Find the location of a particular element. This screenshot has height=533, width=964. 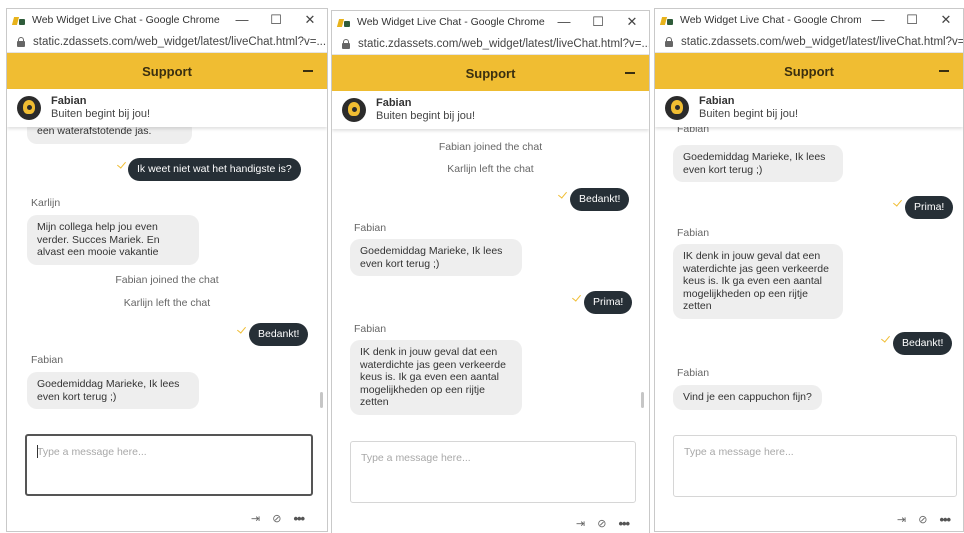

outgoing-message: Prima! is located at coordinates (929, 207).